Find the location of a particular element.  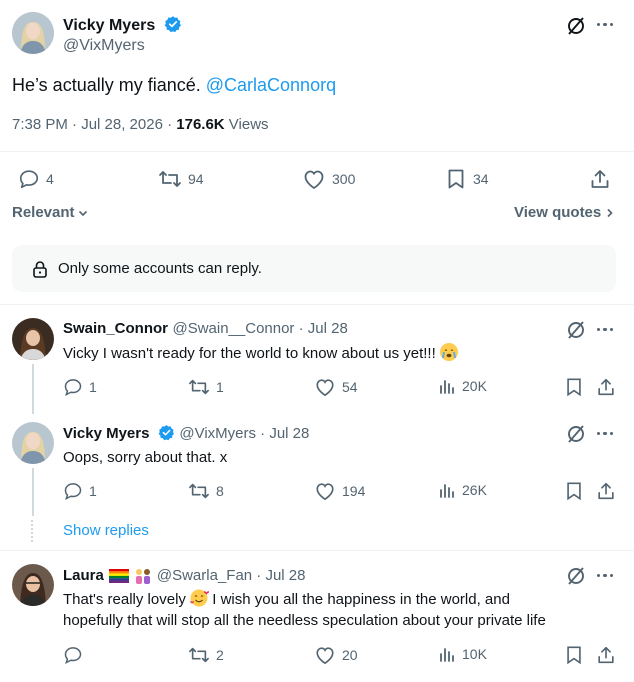

views-count: 20K is located at coordinates (474, 386).